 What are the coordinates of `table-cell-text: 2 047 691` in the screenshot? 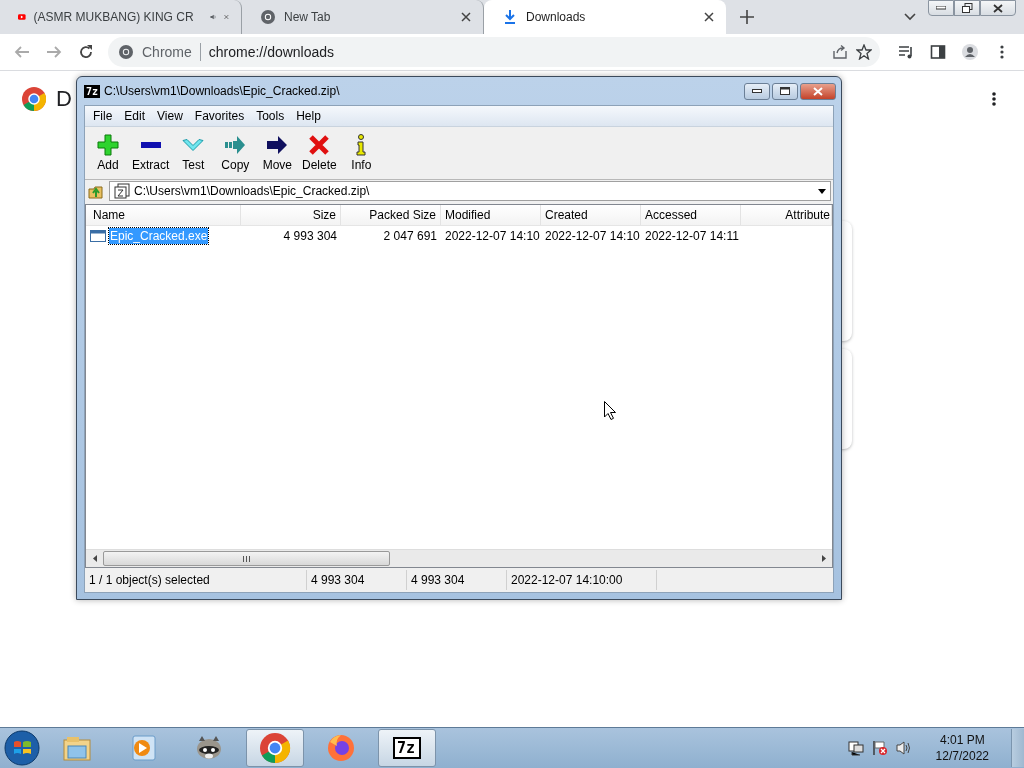 It's located at (410, 236).